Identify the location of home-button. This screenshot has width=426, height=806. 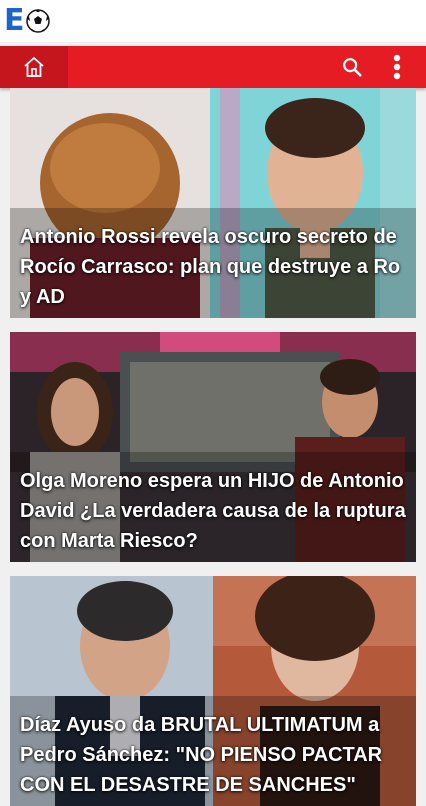
(34, 67).